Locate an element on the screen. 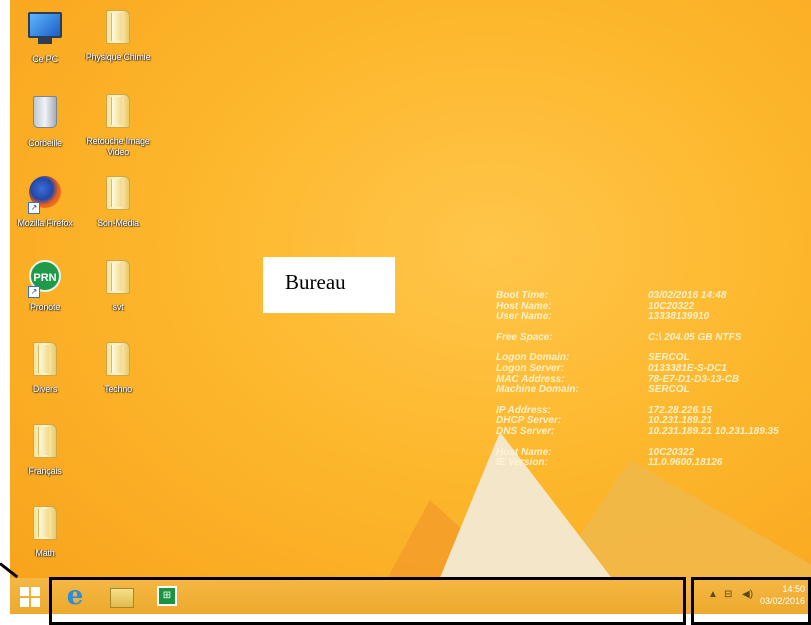  desktop-icon-label: Math is located at coordinates (45, 553).